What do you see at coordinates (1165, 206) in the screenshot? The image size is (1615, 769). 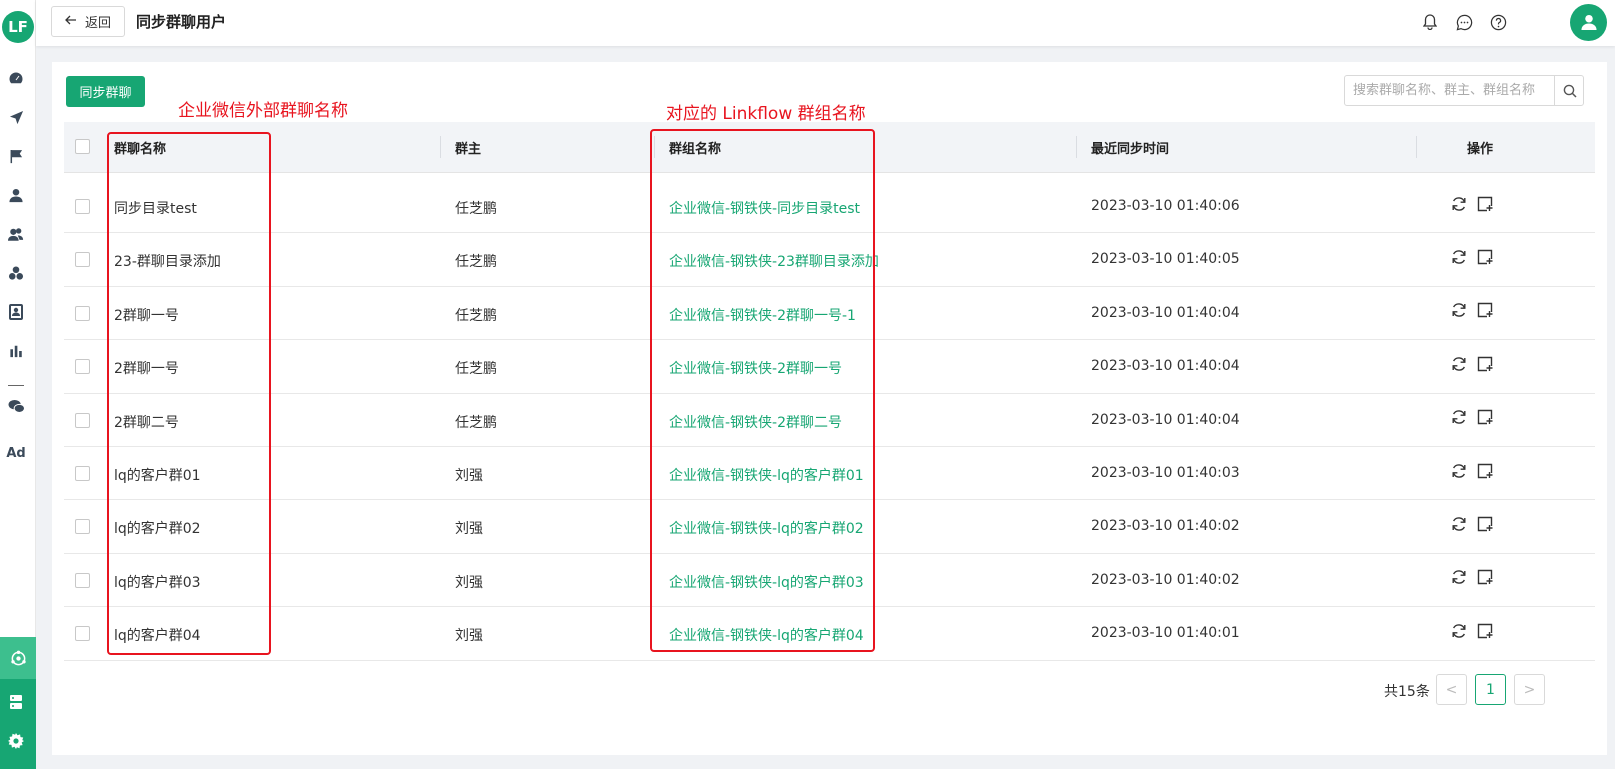 I see `sync-time: 2023-03-10 01:40:06` at bounding box center [1165, 206].